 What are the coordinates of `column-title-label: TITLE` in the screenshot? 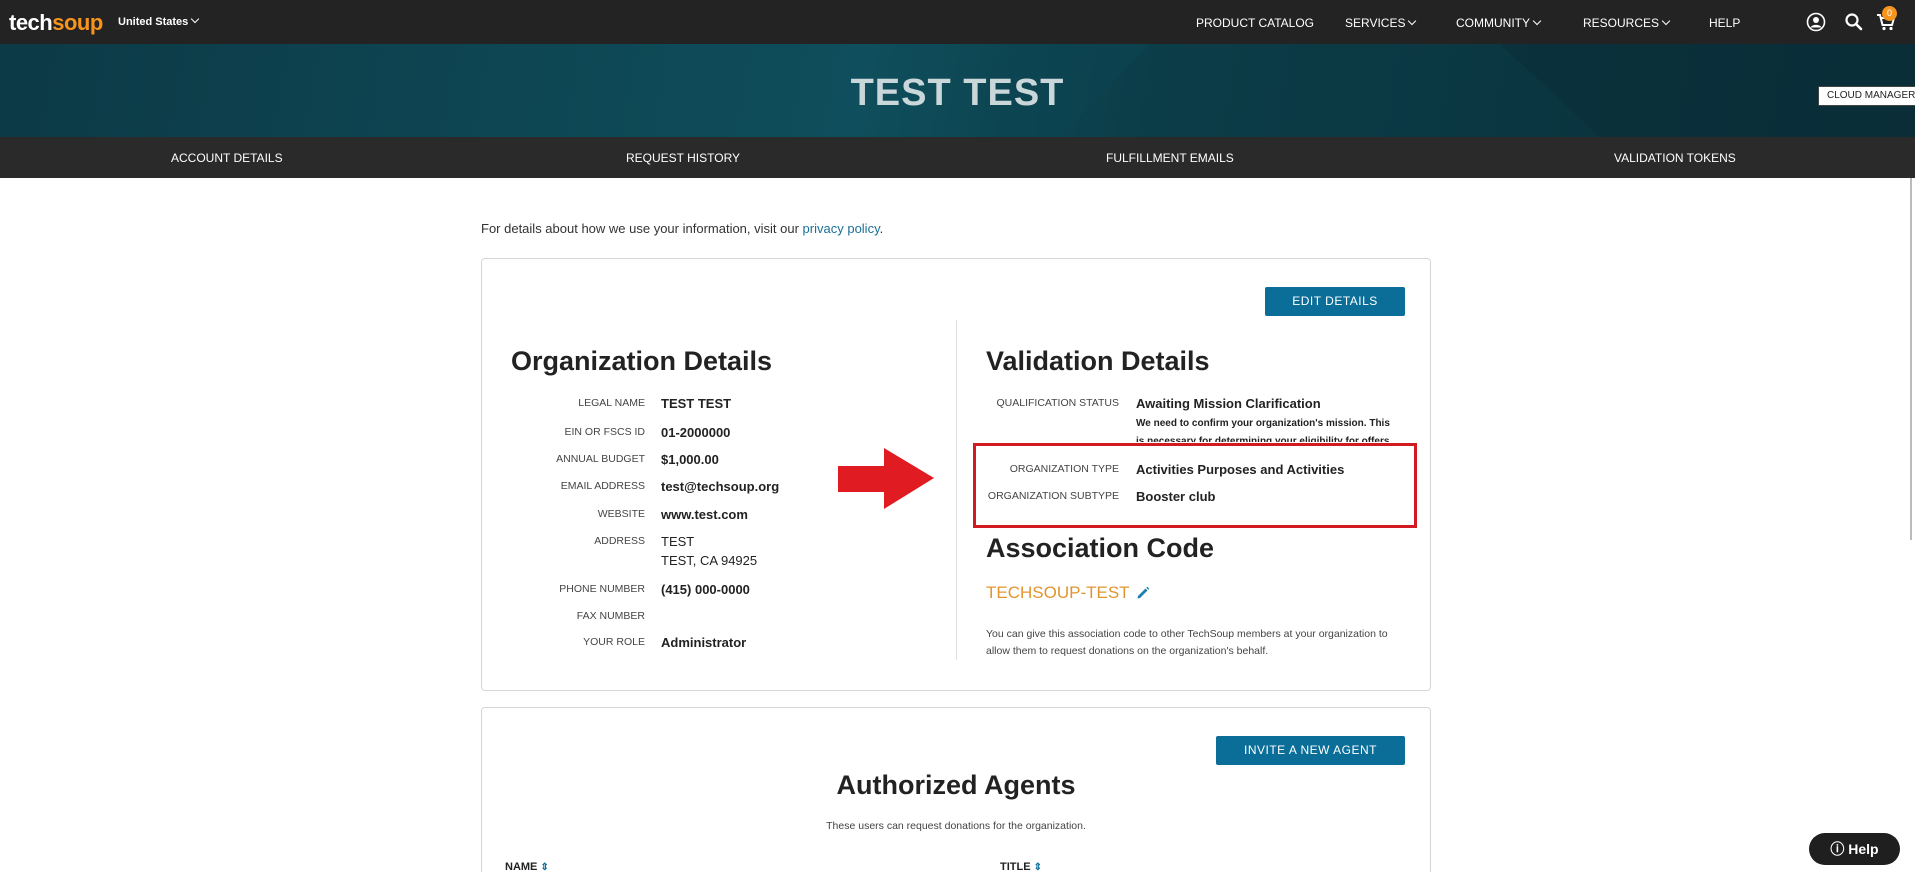 It's located at (1015, 866).